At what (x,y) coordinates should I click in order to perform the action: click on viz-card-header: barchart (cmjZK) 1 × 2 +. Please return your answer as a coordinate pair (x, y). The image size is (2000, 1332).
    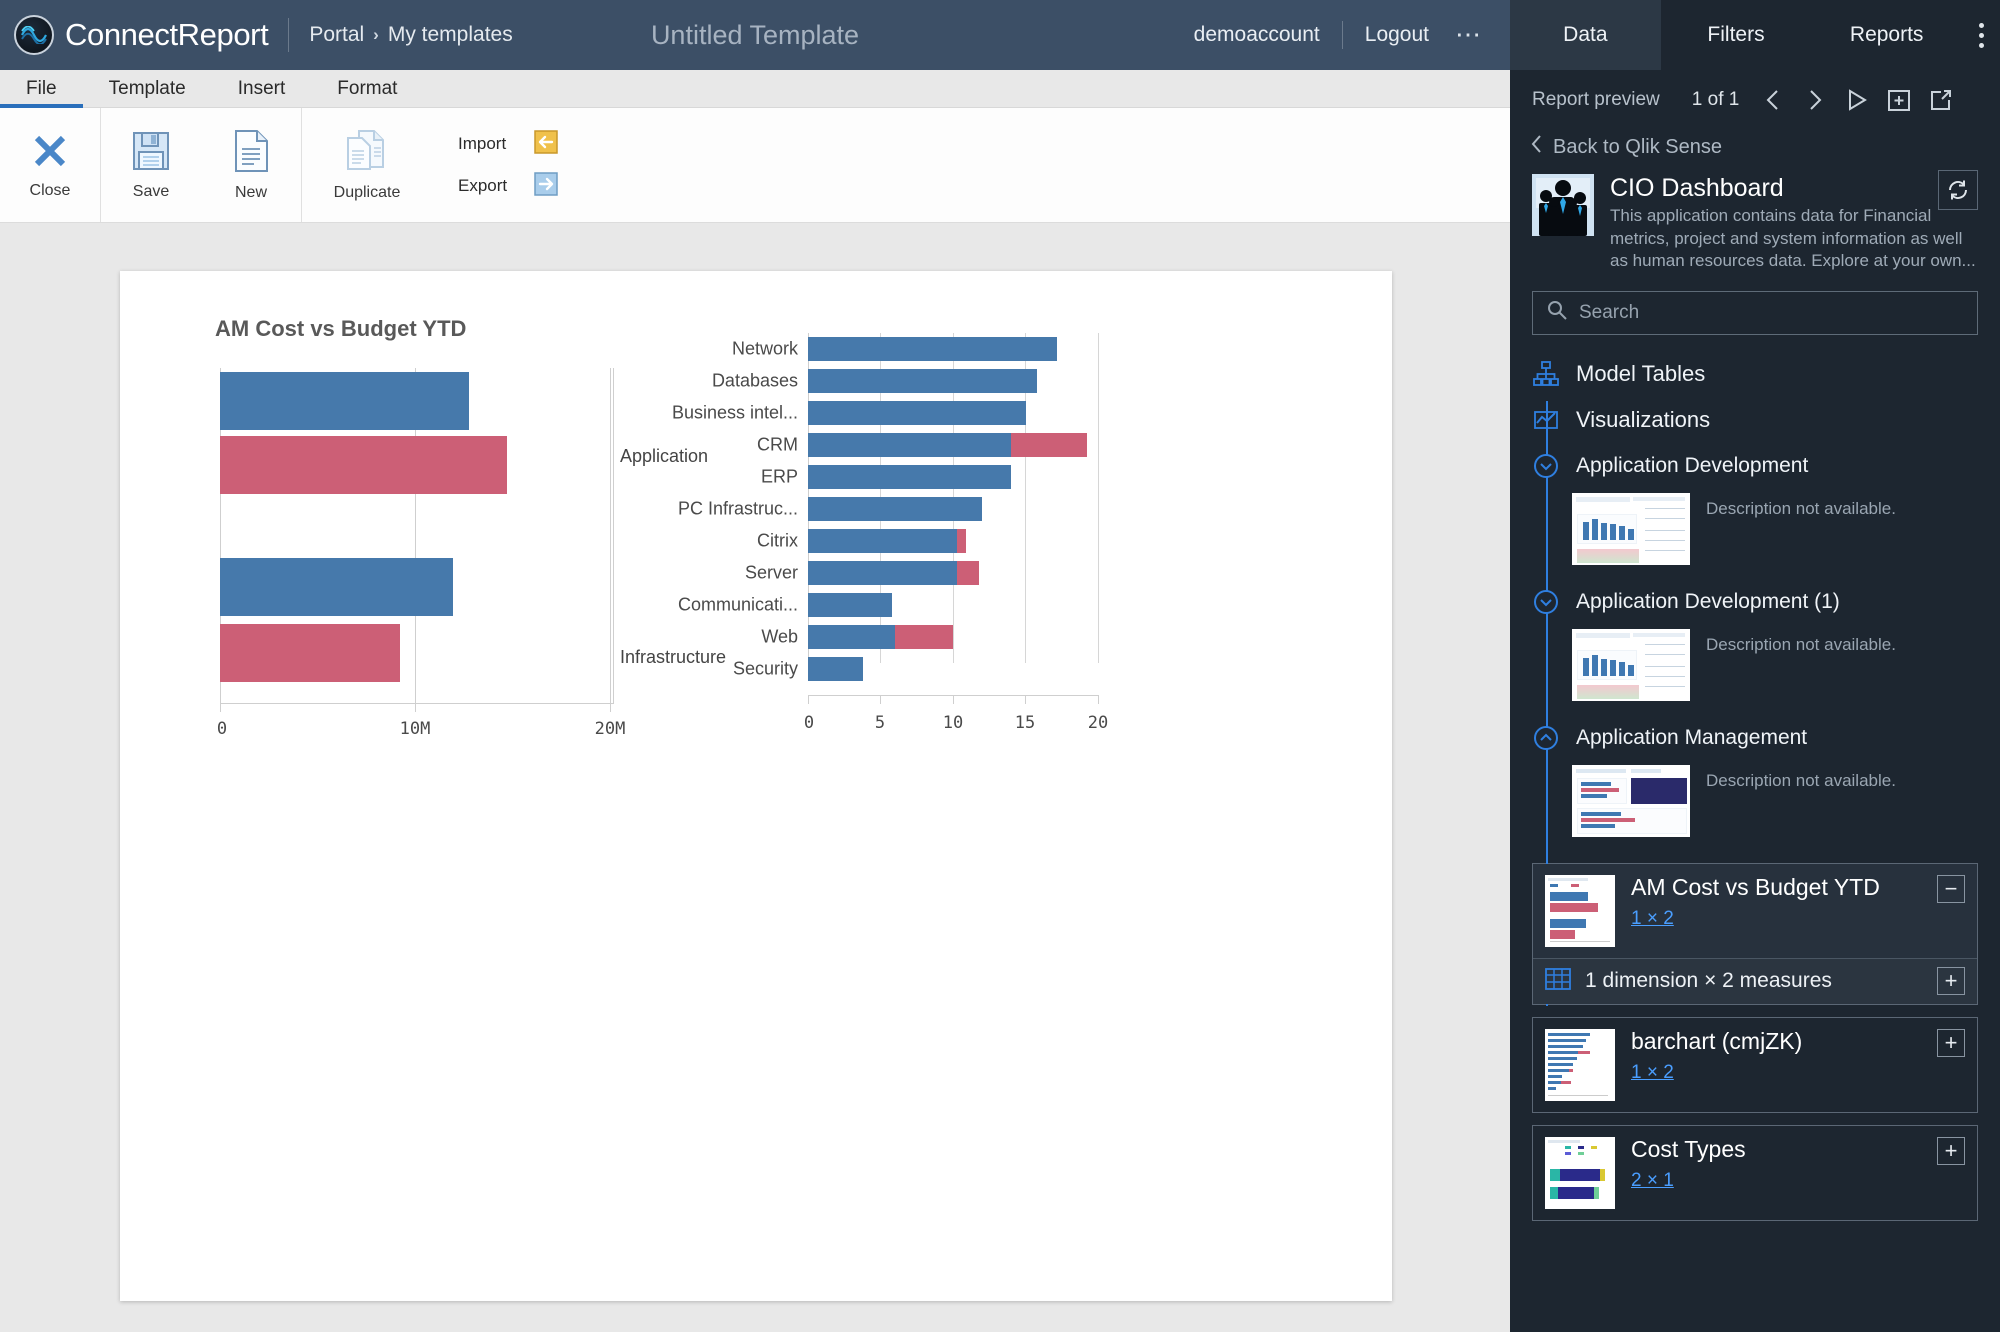
    Looking at the image, I should click on (1755, 1065).